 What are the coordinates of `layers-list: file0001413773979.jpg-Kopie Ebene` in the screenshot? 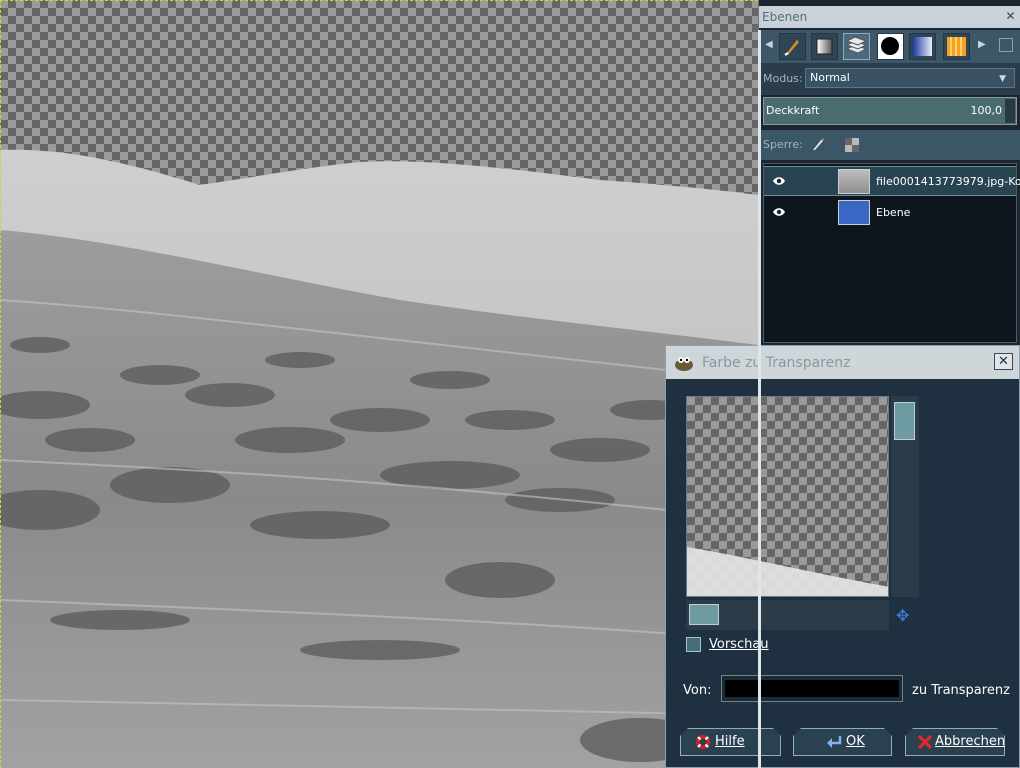 It's located at (891, 253).